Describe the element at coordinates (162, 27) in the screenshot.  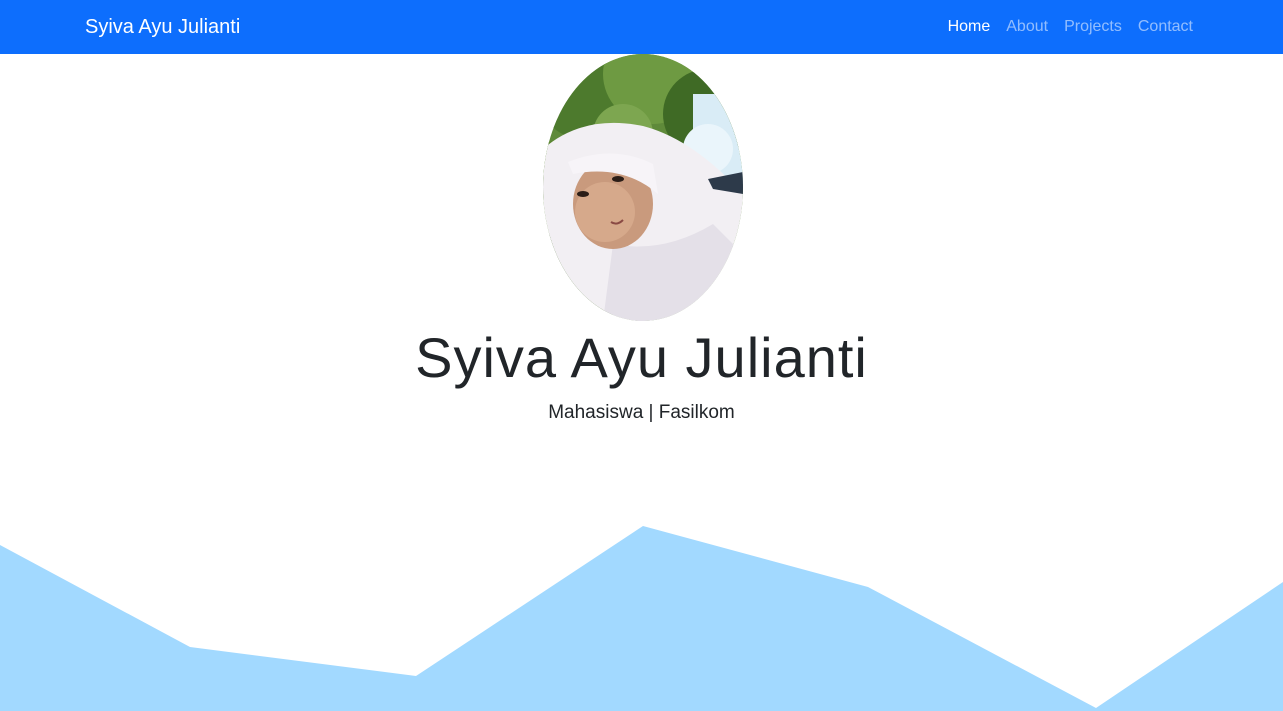
I see `navbar-brand: Syiva Ayu Julianti` at that location.